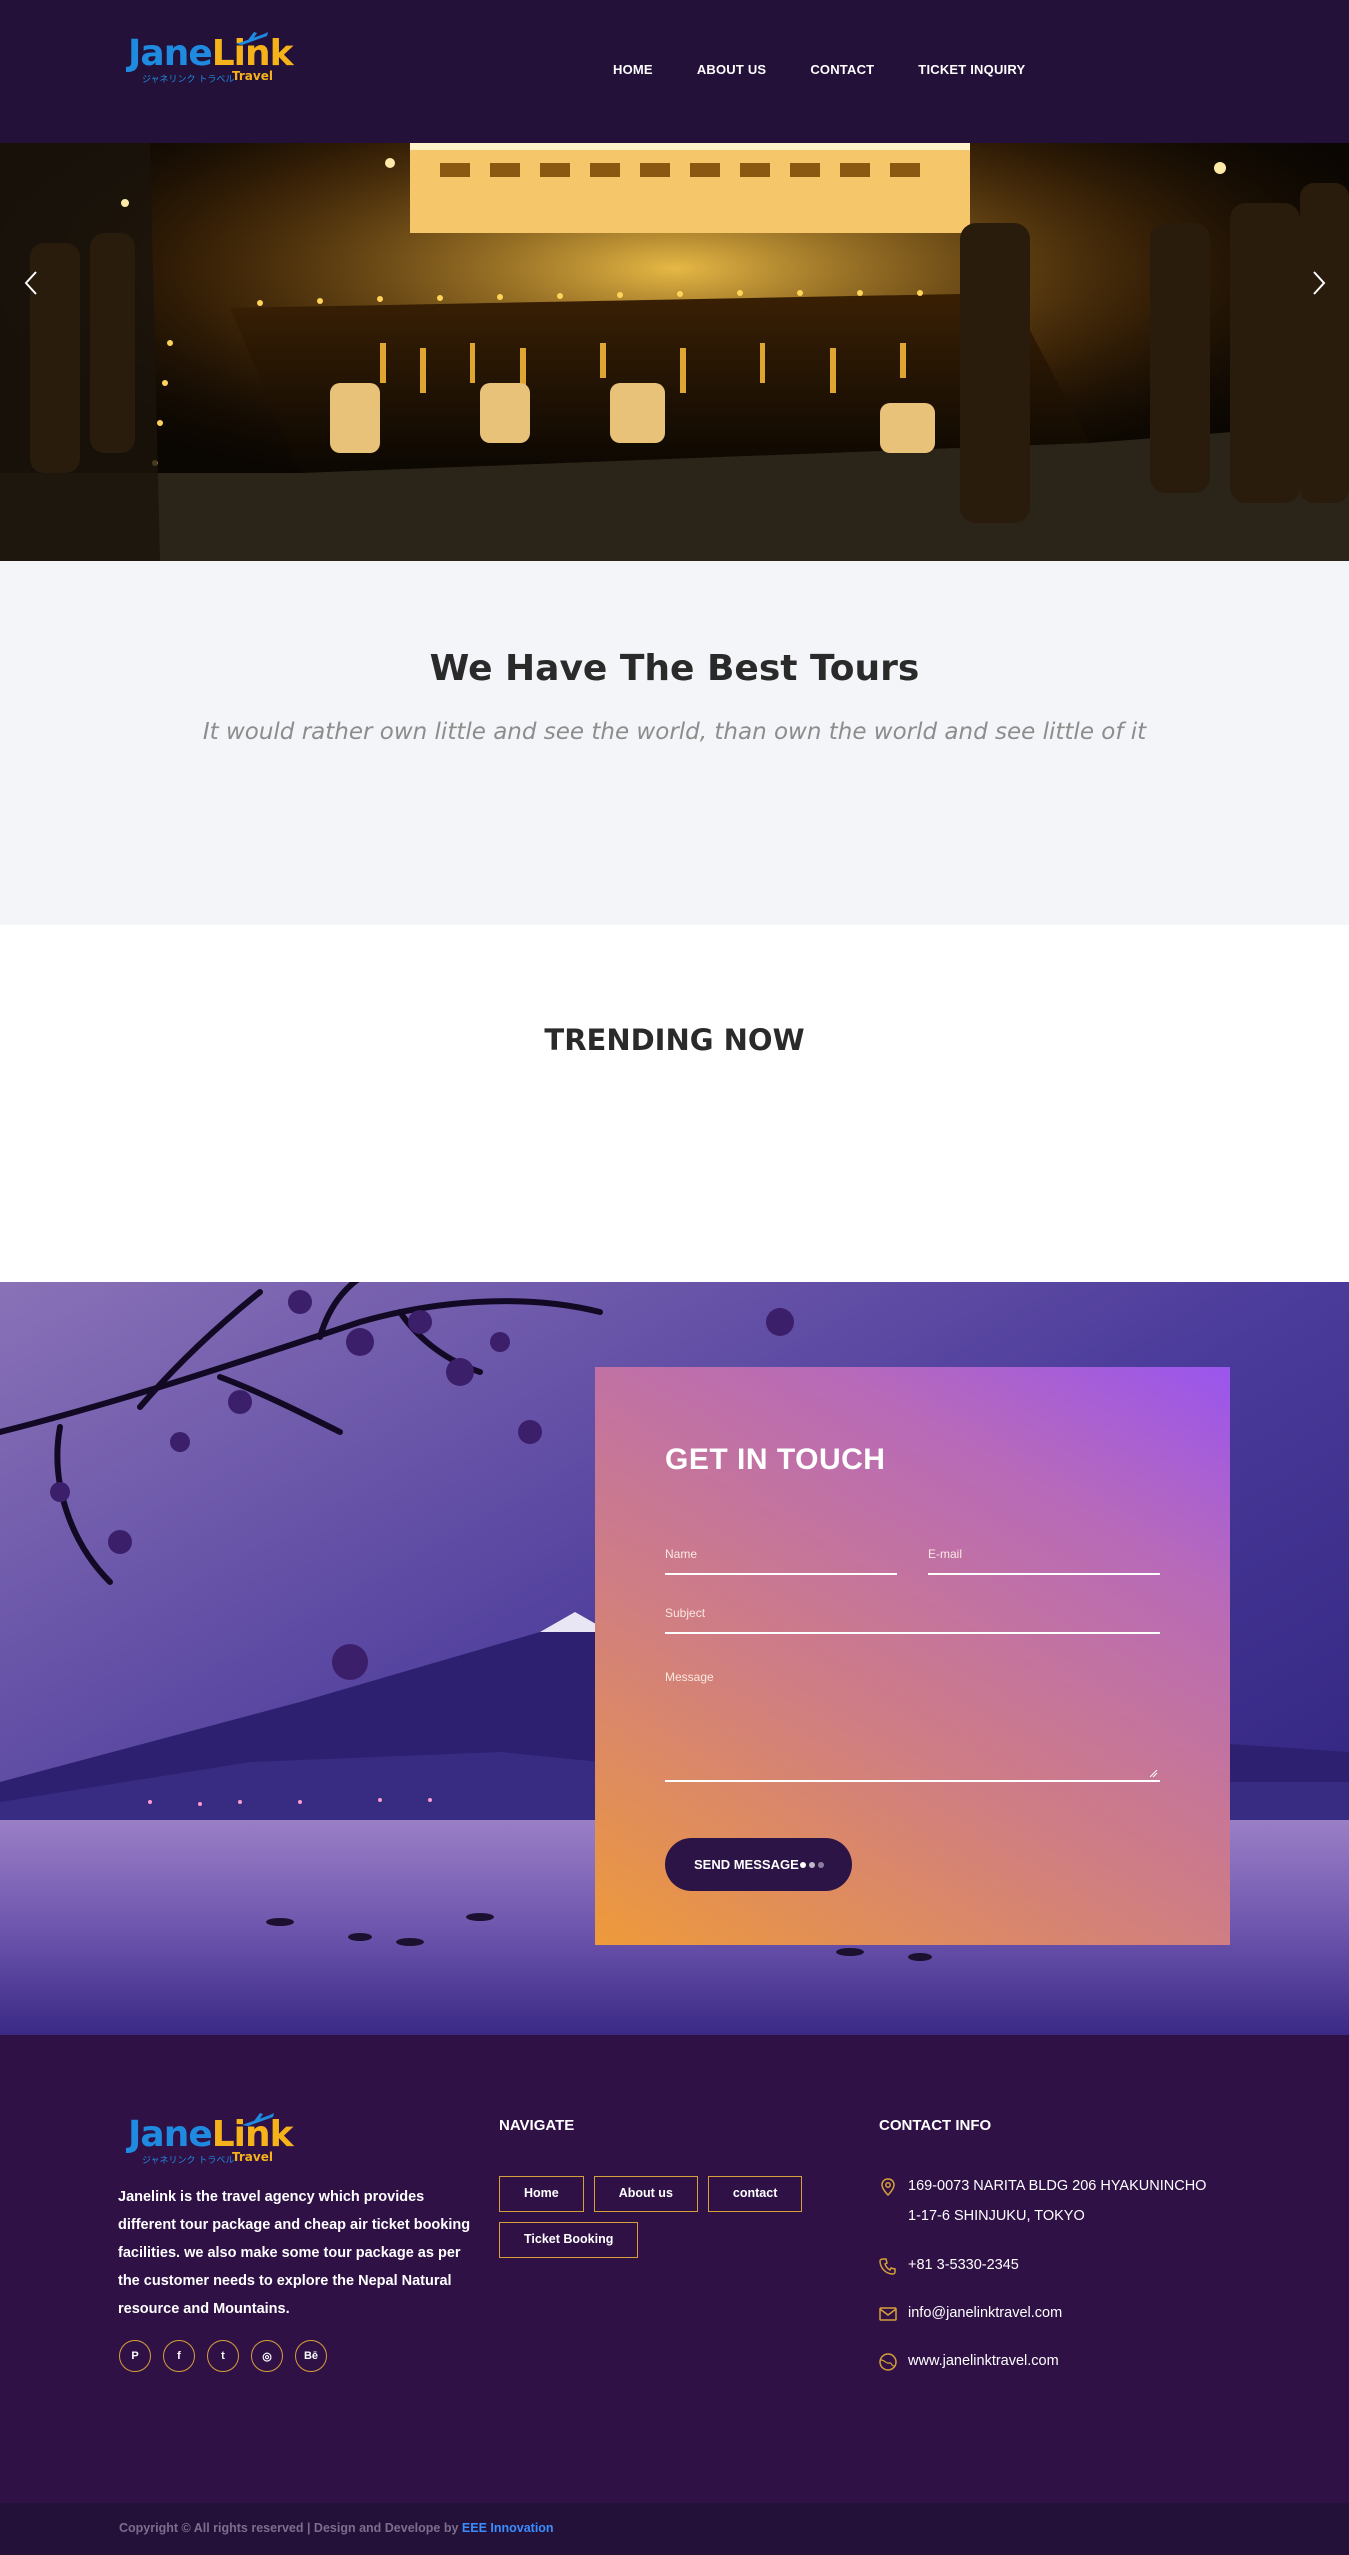 The height and width of the screenshot is (2555, 1349). I want to click on logo-subtitle: ジャネリンク トラベル, so click(188, 80).